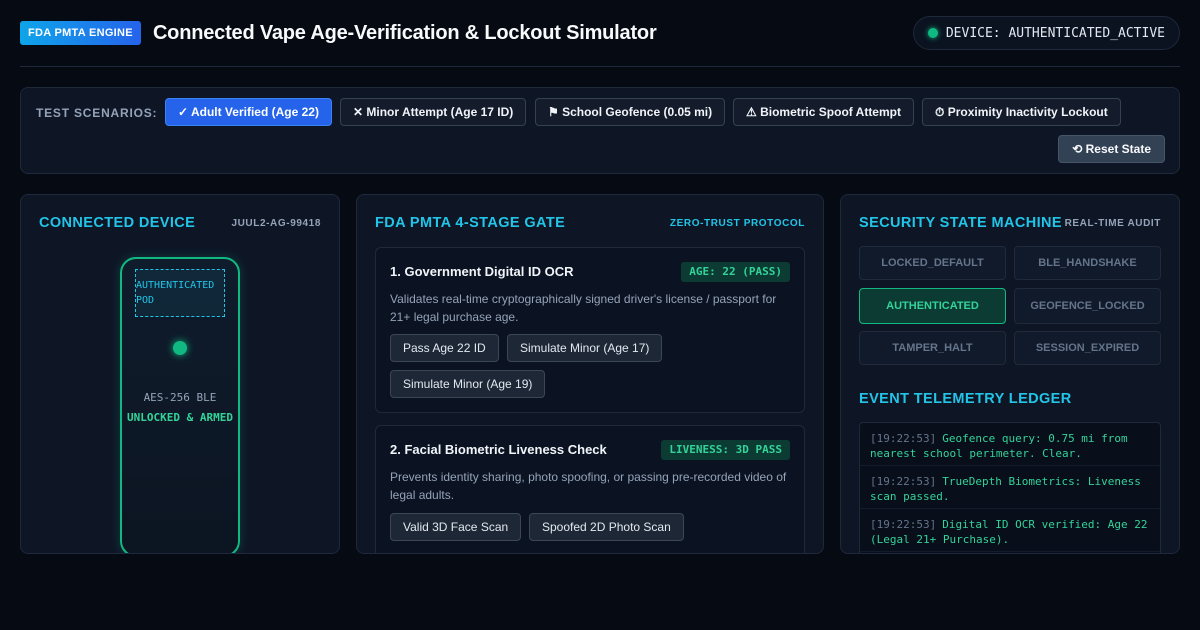 This screenshot has height=630, width=1200. Describe the element at coordinates (630, 112) in the screenshot. I see `scenario-school-geofence-button: ⚑ School Geofence (0.05 mi)` at that location.